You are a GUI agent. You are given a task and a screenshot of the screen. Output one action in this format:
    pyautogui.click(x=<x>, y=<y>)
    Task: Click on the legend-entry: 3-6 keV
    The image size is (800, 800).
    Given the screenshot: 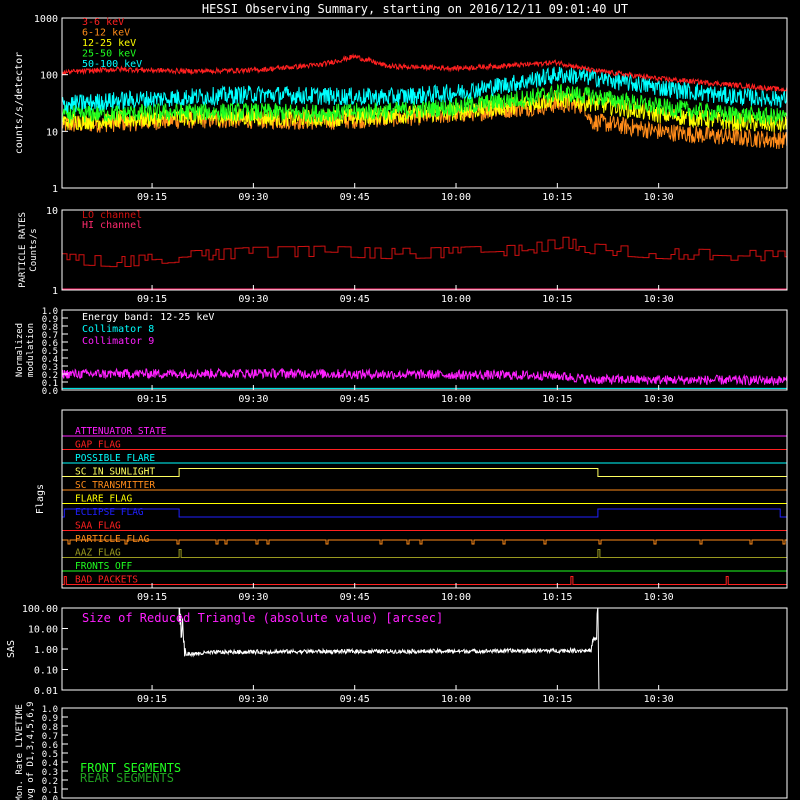 What is the action you would take?
    pyautogui.click(x=103, y=22)
    